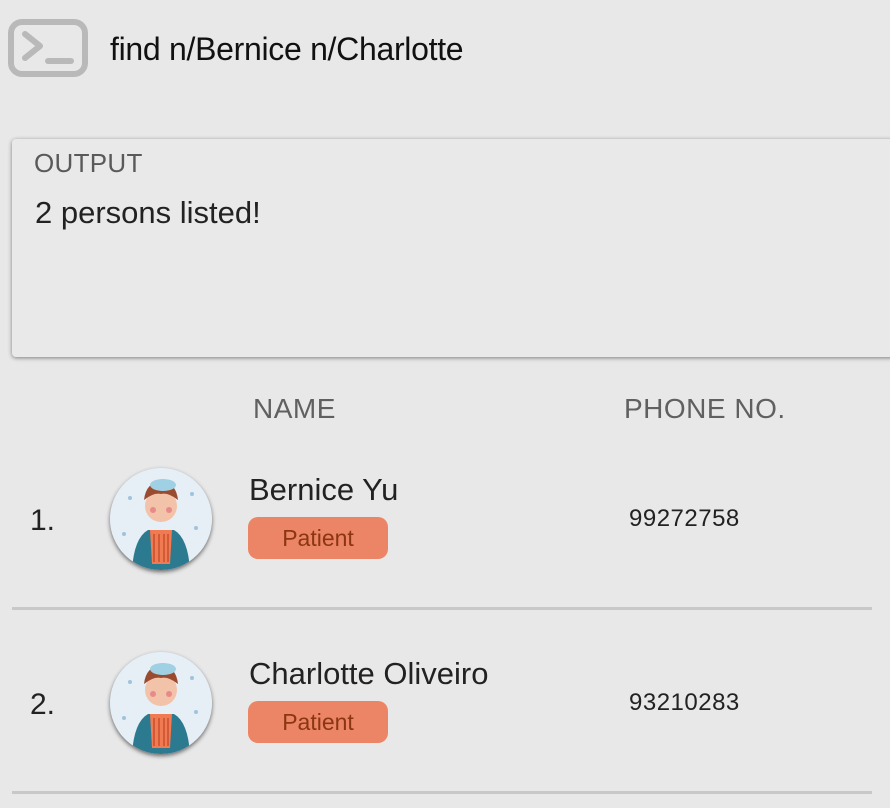 The height and width of the screenshot is (808, 890). Describe the element at coordinates (684, 518) in the screenshot. I see `person-phone: 99272758` at that location.